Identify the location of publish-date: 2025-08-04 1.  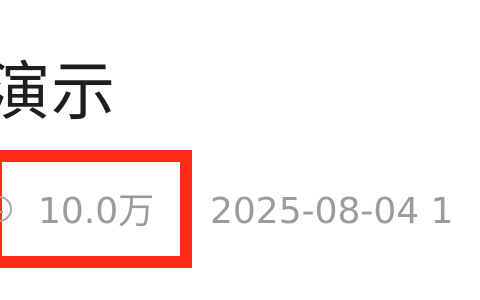
(332, 211).